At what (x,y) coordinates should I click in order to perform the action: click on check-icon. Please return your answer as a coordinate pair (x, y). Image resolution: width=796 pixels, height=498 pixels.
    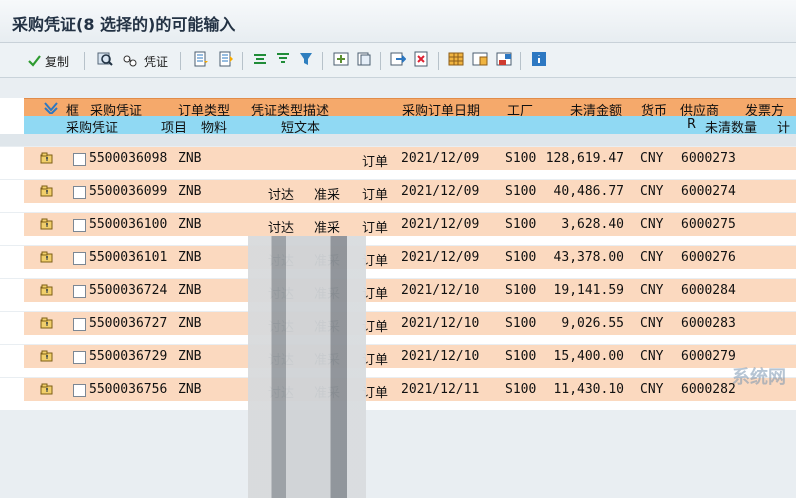
    Looking at the image, I should click on (34, 61).